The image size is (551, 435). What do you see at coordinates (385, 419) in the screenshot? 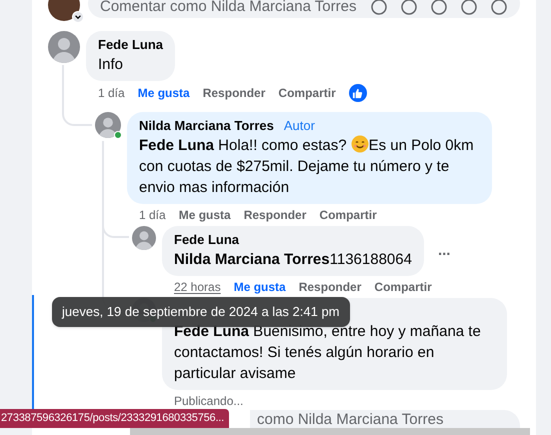
I see `comment-field: como Nilda Marciana Torres` at bounding box center [385, 419].